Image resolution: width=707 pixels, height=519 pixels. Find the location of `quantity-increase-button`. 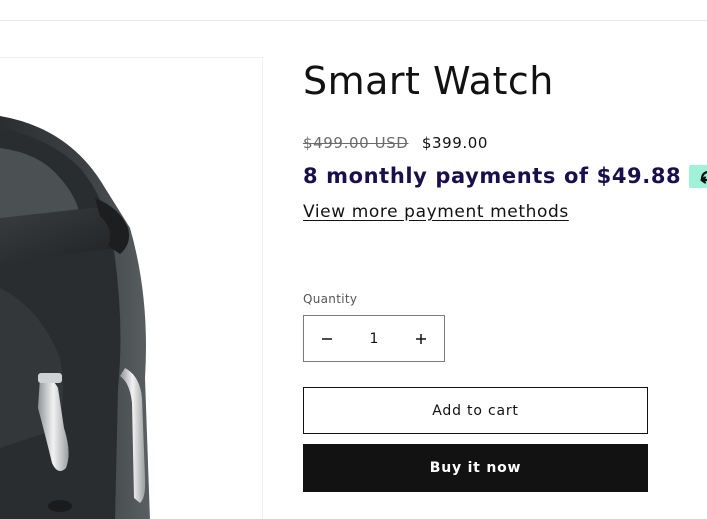

quantity-increase-button is located at coordinates (421, 338).